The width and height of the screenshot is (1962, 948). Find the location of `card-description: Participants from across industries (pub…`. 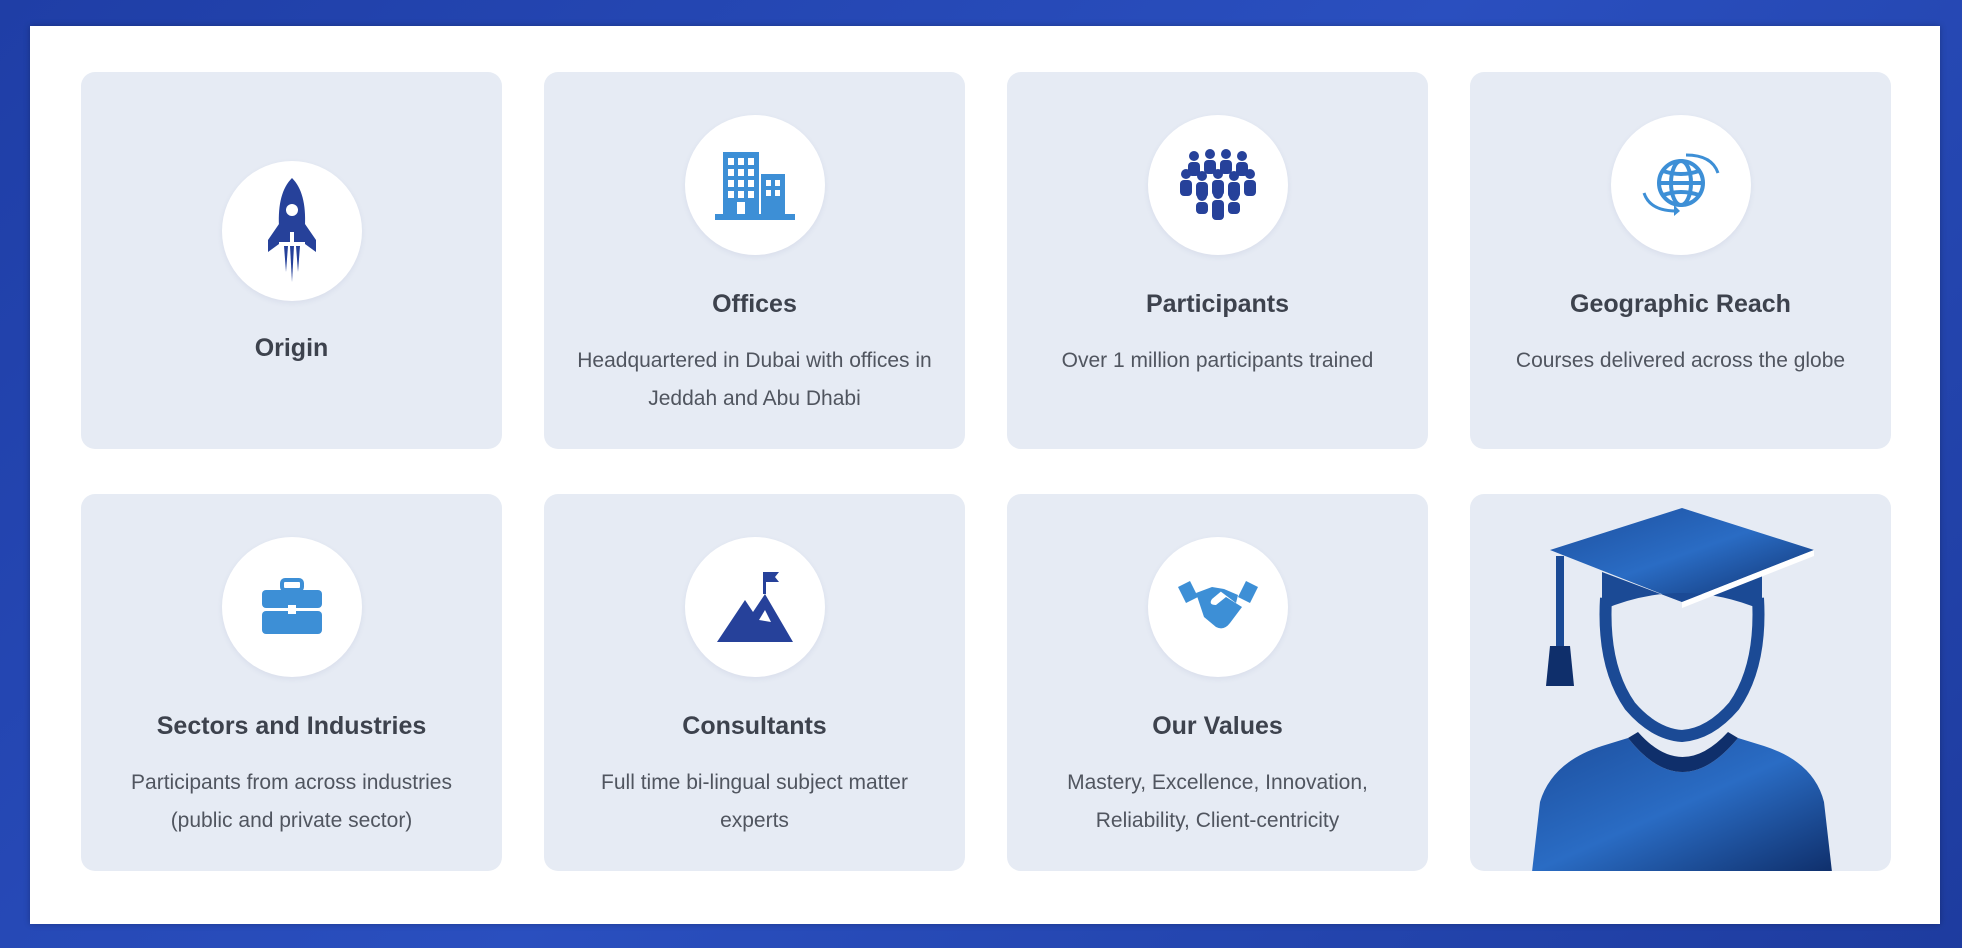

card-description: Participants from across industries (pub… is located at coordinates (291, 801).